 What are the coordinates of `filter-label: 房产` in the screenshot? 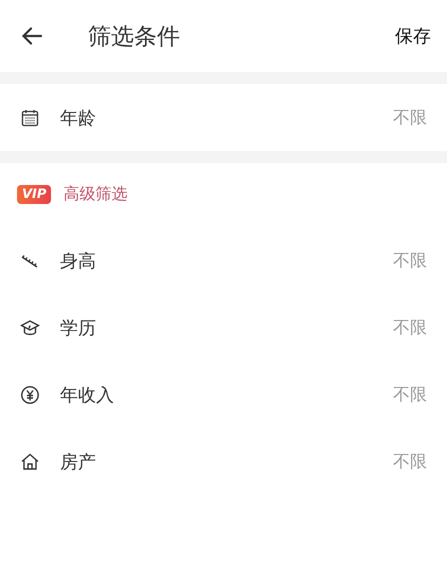 It's located at (78, 462).